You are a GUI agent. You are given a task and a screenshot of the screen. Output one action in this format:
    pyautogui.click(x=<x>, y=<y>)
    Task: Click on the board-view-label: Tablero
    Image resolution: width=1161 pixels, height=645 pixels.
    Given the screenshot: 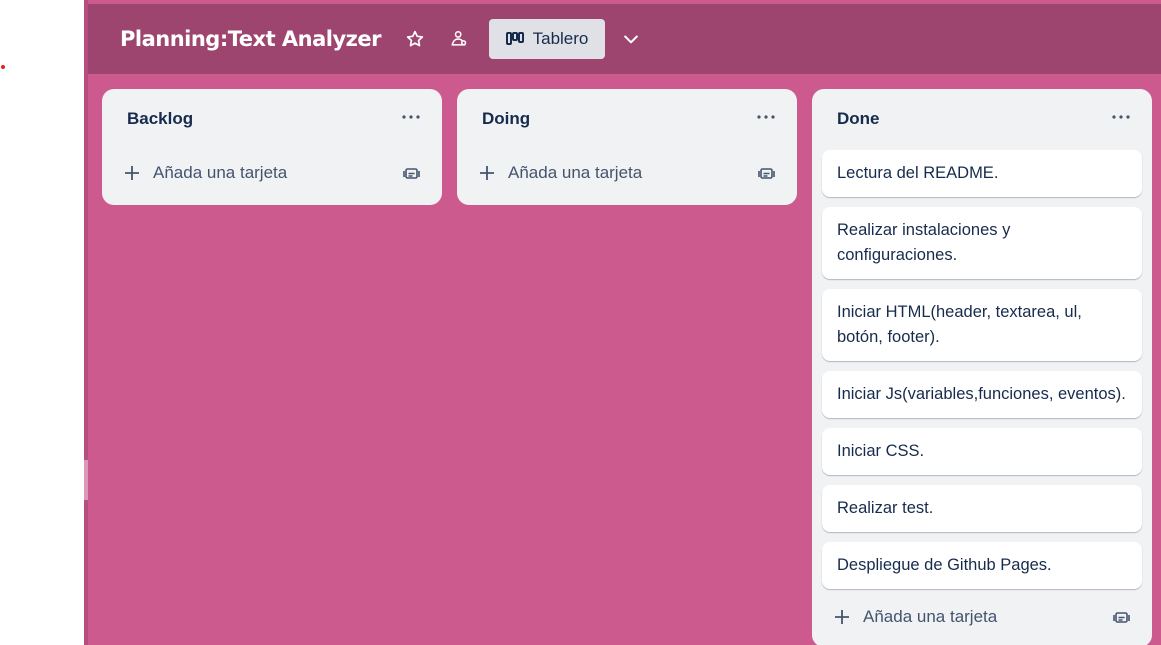 What is the action you would take?
    pyautogui.click(x=560, y=38)
    